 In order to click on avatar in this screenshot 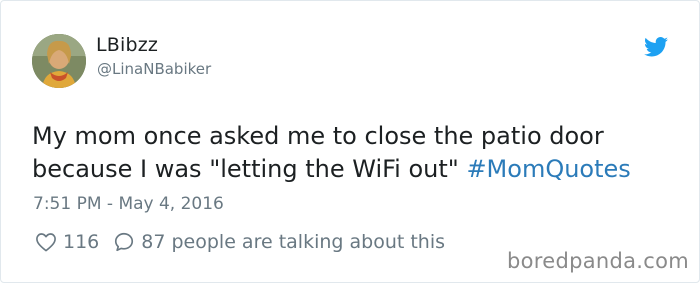, I will do `click(59, 61)`.